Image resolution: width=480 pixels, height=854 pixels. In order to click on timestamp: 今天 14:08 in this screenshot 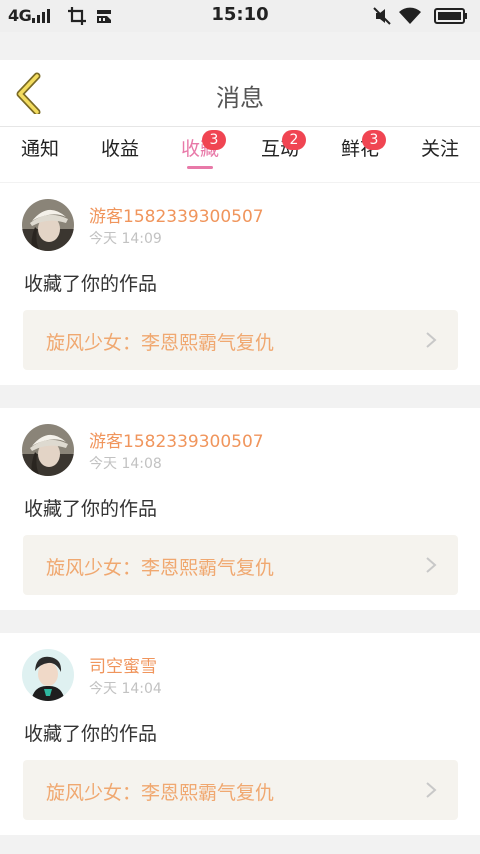, I will do `click(125, 464)`.